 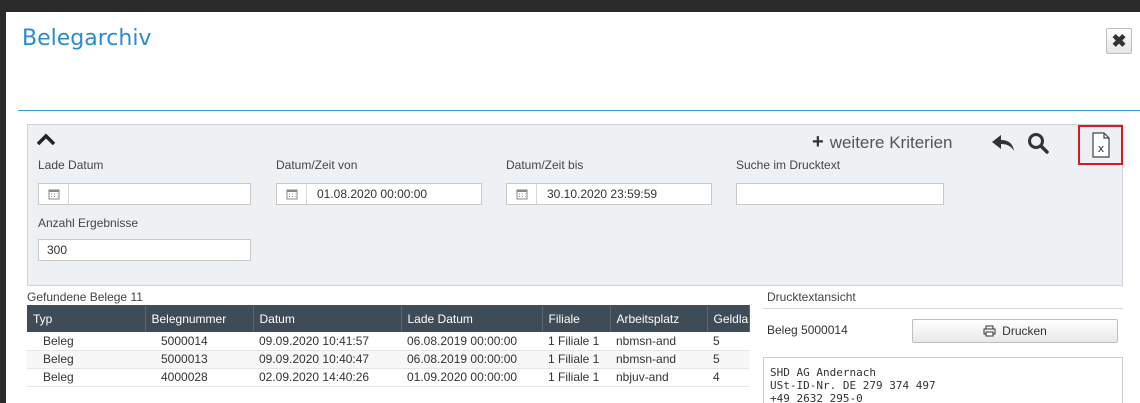 What do you see at coordinates (327, 377) in the screenshot?
I see `cell-datum: 02.09.2020 14:40:26` at bounding box center [327, 377].